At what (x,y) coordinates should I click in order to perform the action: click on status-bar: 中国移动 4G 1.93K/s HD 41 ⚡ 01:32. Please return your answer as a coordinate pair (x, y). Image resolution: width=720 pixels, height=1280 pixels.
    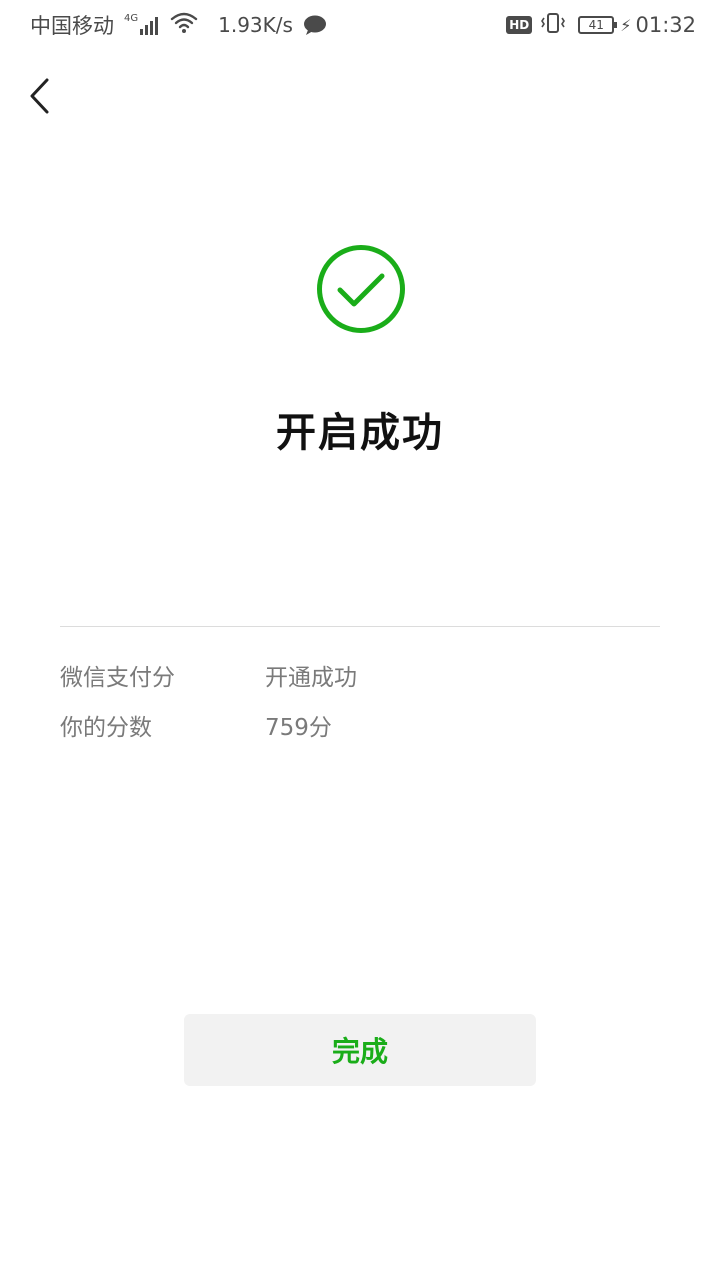
    Looking at the image, I should click on (360, 25).